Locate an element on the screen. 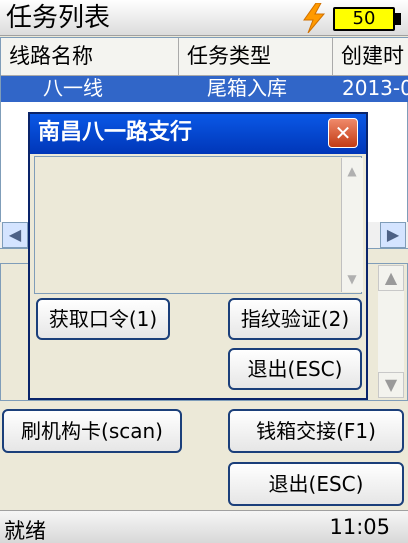  status-bar: 就绪 11:05 is located at coordinates (204, 526).